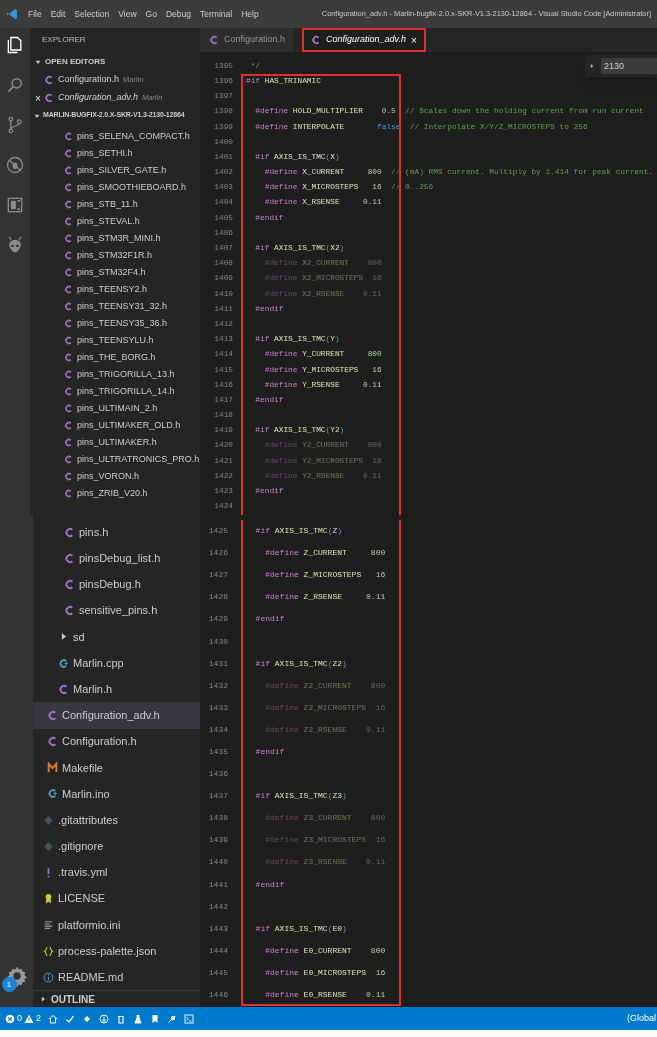 The height and width of the screenshot is (1037, 657). Describe the element at coordinates (112, 289) in the screenshot. I see `file-name: pins_TEENSY2.h` at that location.